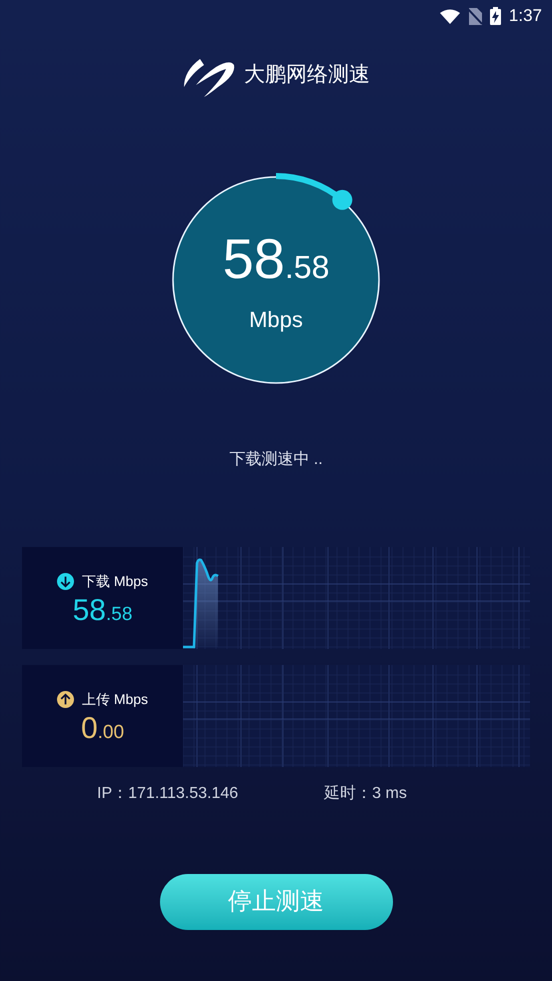 The image size is (552, 981). What do you see at coordinates (450, 16) in the screenshot?
I see `wifi-icon` at bounding box center [450, 16].